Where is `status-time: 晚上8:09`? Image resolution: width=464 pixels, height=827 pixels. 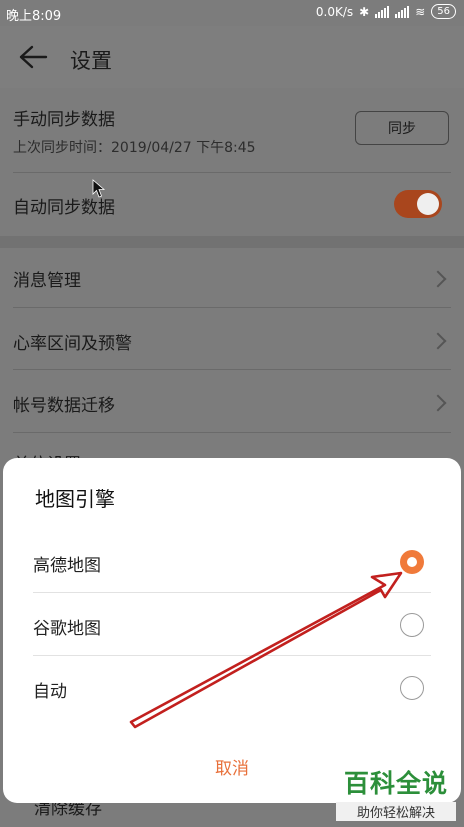
status-time: 晚上8:09 is located at coordinates (34, 16).